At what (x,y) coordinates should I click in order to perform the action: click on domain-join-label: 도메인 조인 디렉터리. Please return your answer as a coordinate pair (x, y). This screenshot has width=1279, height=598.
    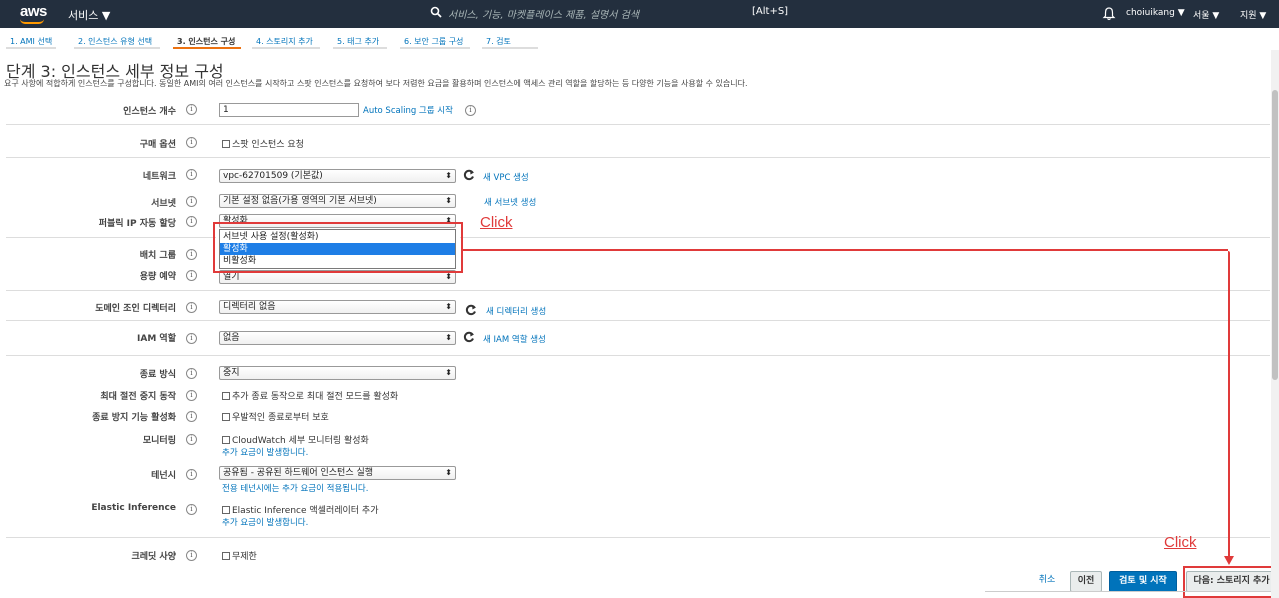
    Looking at the image, I should click on (135, 309).